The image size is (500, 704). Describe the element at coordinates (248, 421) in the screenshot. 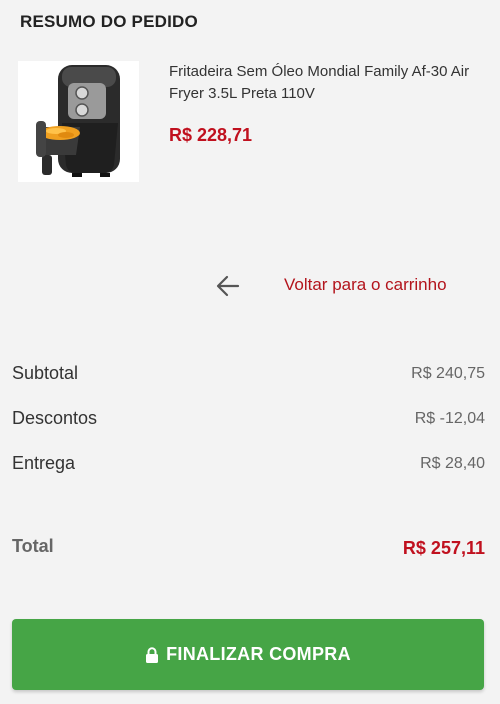

I see `discounts-row: Descontos R$ -12,04` at that location.